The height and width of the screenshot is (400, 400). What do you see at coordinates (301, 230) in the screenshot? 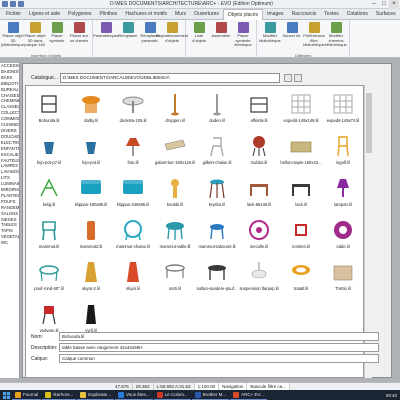
I see `norsten-icon` at bounding box center [301, 230].